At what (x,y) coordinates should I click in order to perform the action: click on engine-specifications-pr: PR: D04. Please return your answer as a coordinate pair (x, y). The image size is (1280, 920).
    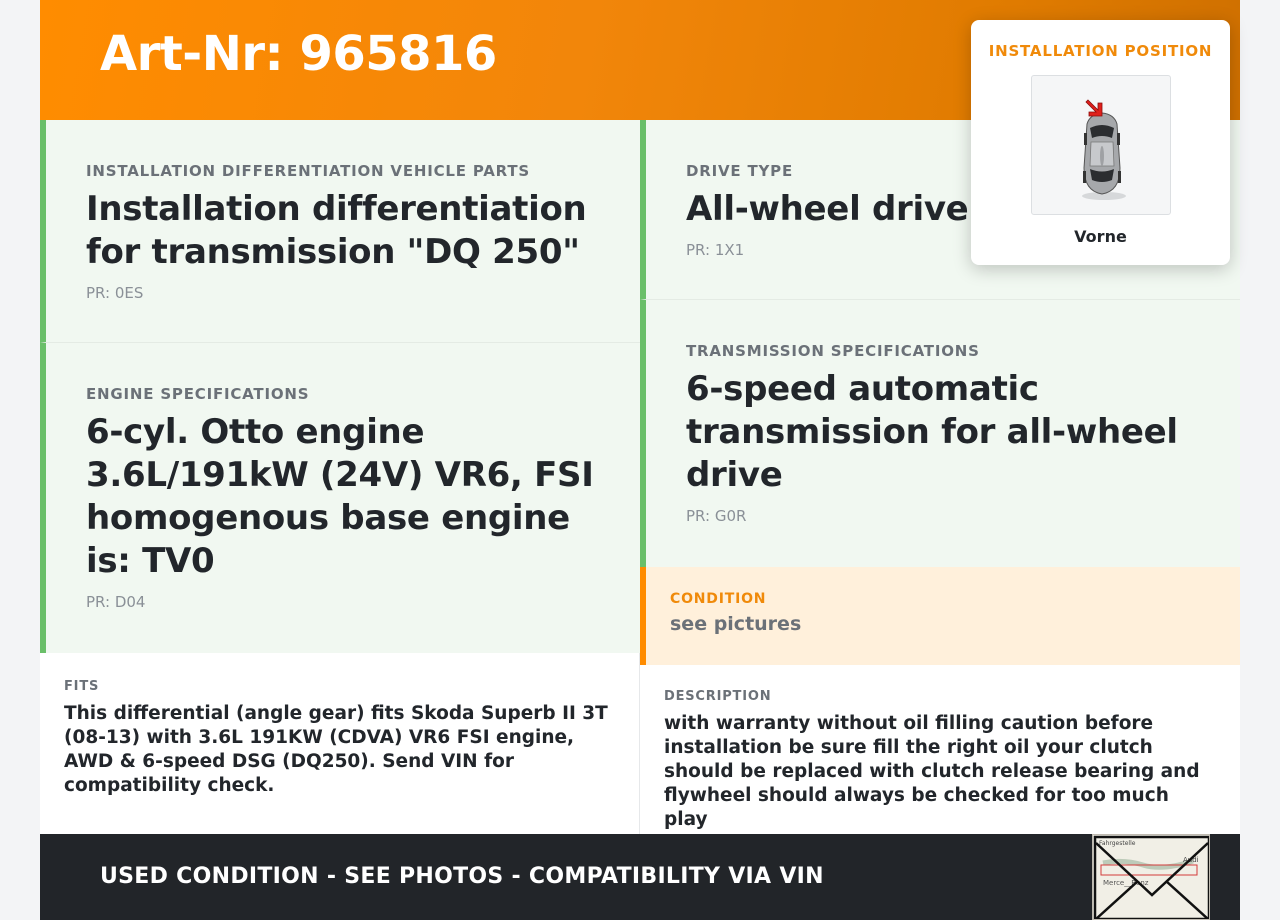
    Looking at the image, I should click on (116, 602).